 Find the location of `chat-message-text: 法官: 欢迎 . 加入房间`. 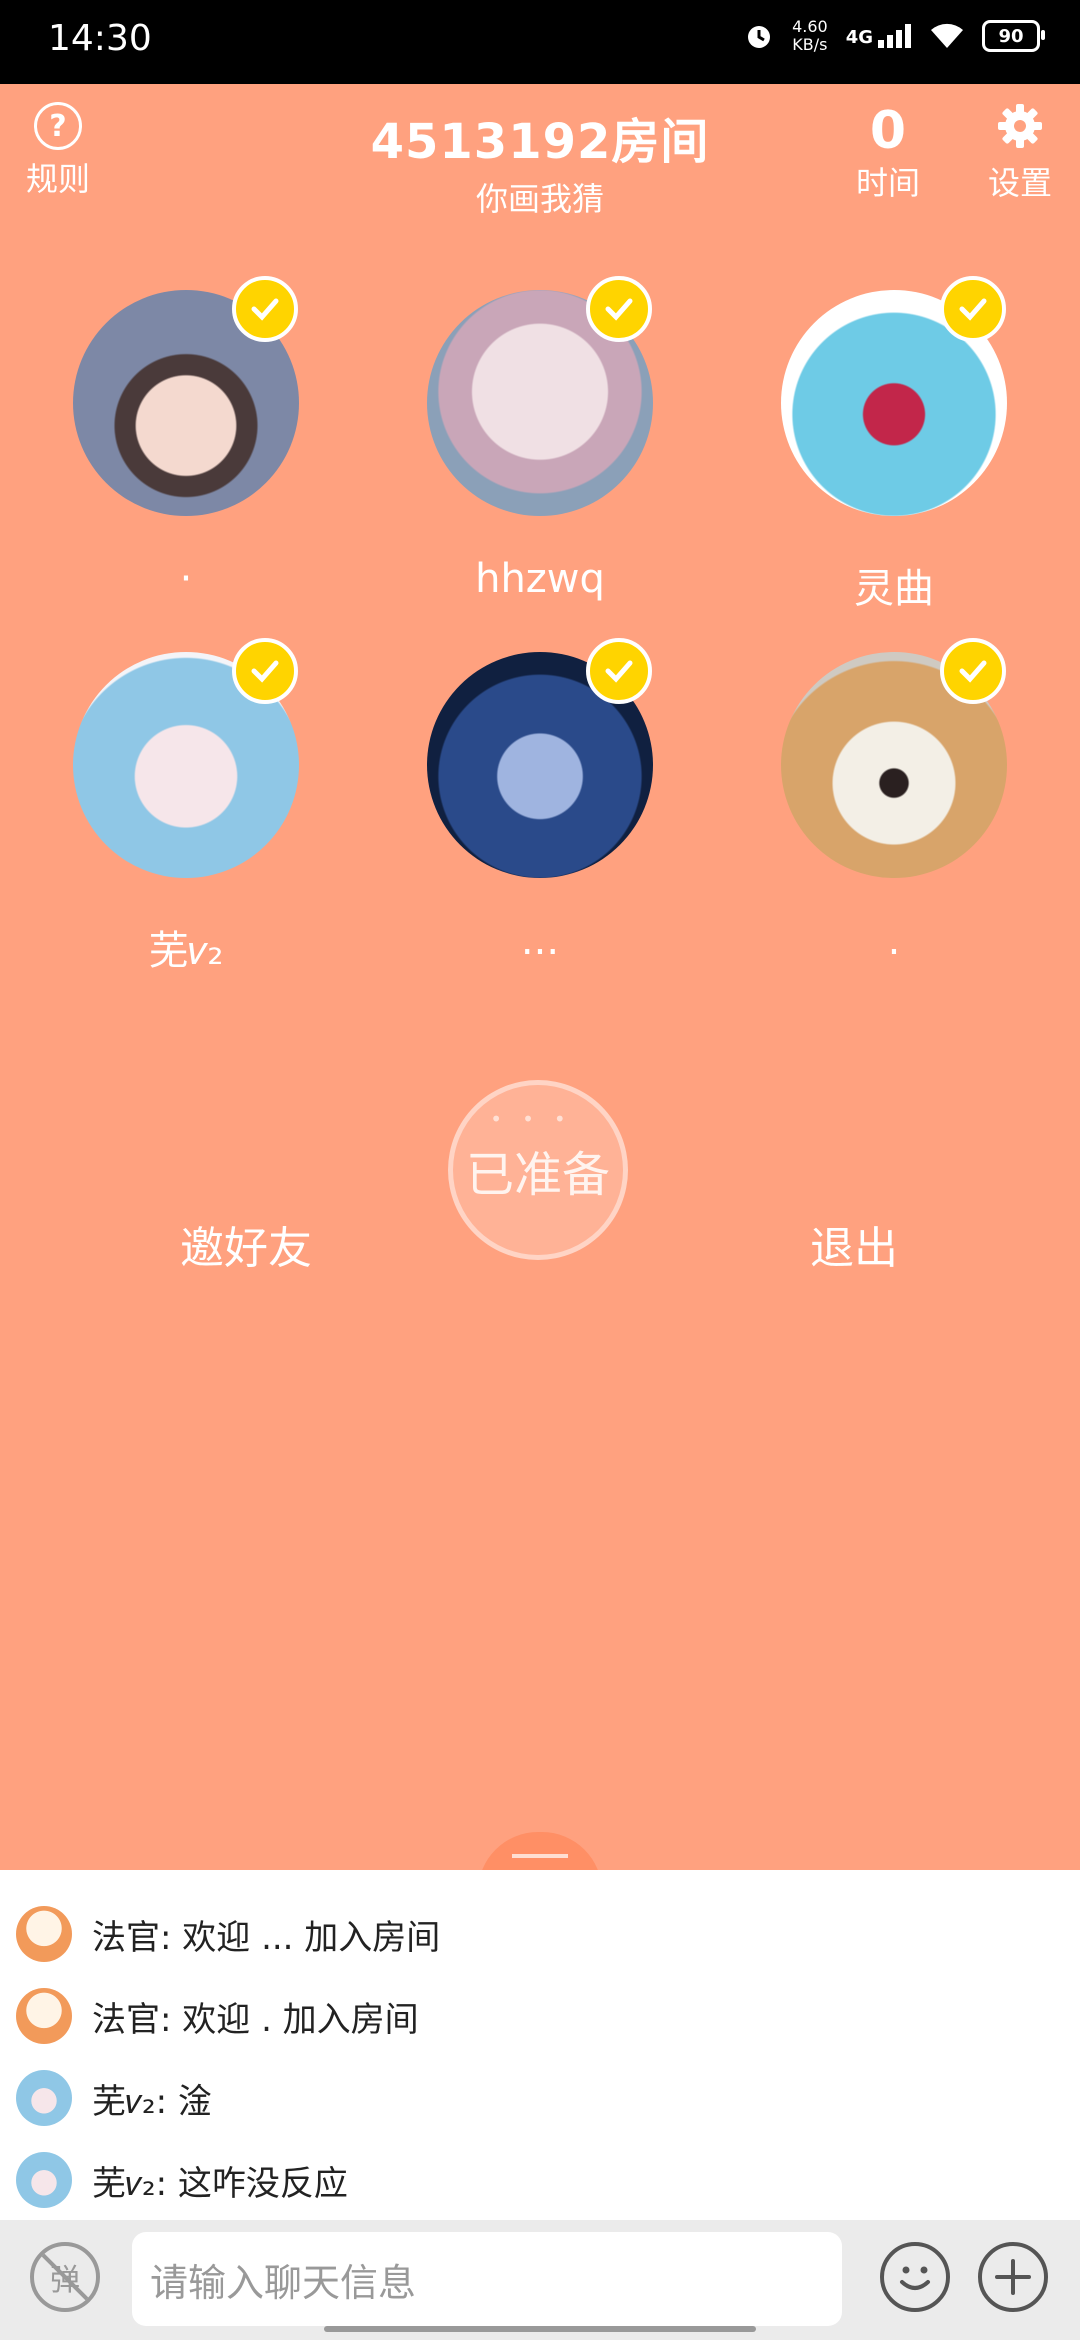

chat-message-text: 法官: 欢迎 . 加入房间 is located at coordinates (255, 2019).